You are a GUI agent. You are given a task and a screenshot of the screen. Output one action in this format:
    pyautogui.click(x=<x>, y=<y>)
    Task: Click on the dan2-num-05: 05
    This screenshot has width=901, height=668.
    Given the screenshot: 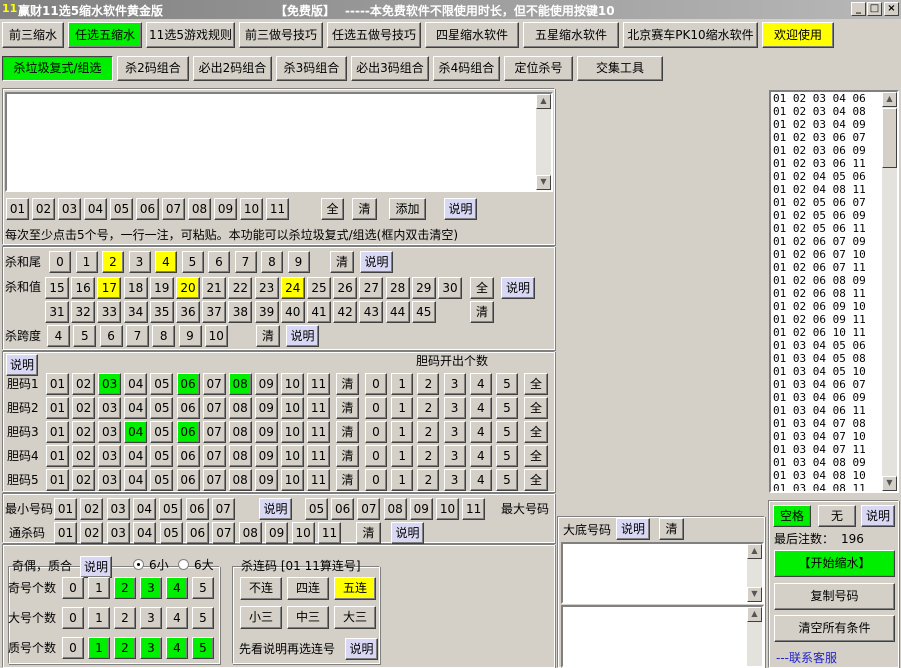 What is the action you would take?
    pyautogui.click(x=162, y=408)
    